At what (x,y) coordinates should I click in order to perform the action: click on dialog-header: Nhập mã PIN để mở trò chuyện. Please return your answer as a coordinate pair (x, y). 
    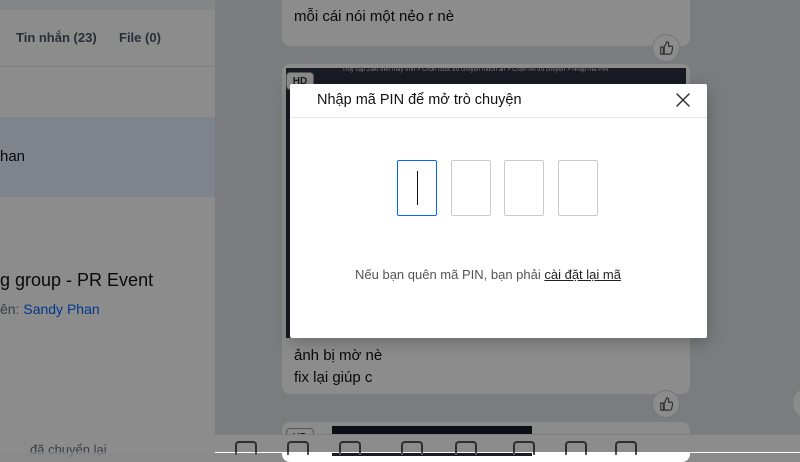
    Looking at the image, I should click on (498, 101).